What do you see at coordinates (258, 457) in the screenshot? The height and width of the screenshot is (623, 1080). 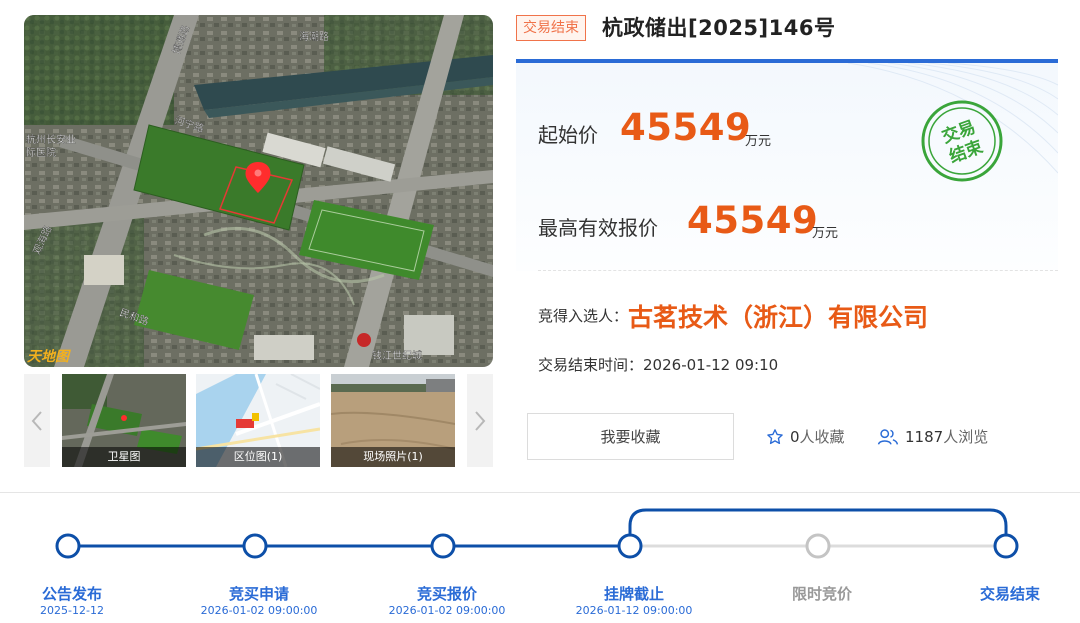 I see `thumbnail-caption: 区位图(1)` at bounding box center [258, 457].